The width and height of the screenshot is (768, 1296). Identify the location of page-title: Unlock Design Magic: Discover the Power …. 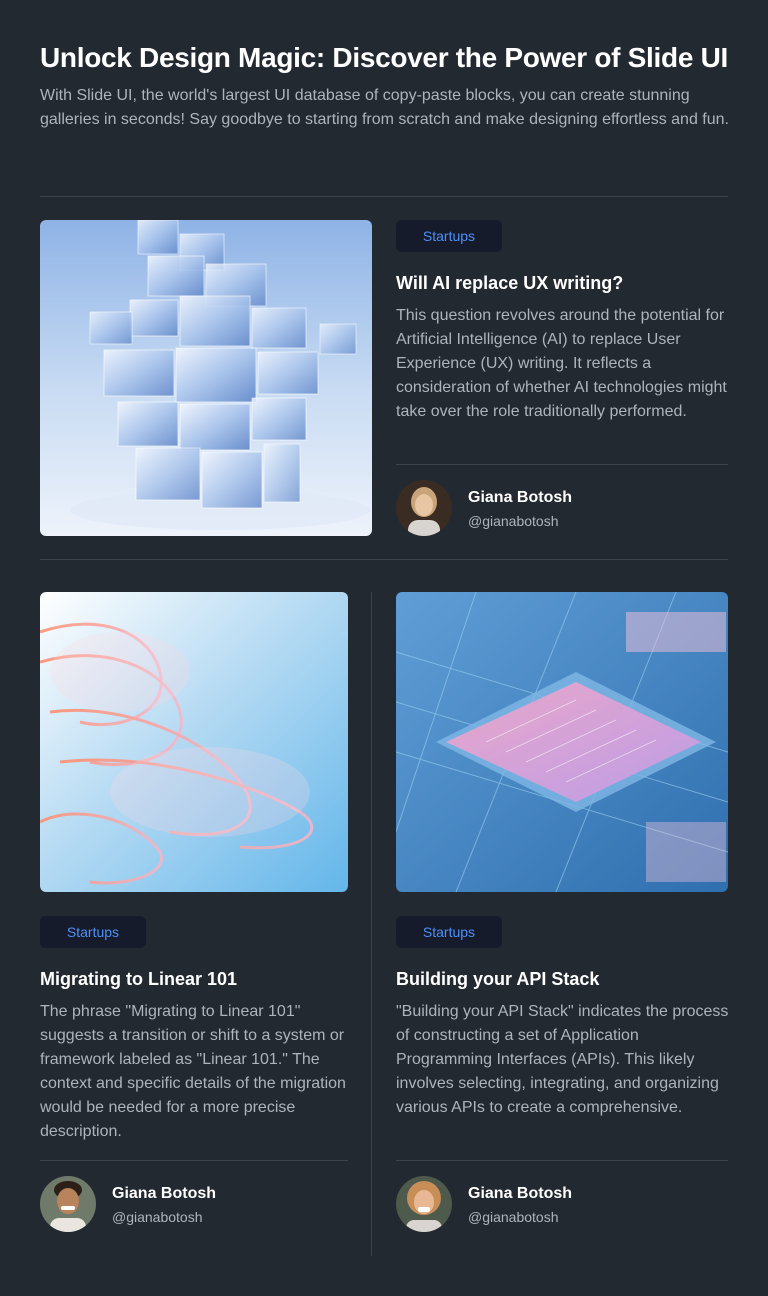
(384, 57).